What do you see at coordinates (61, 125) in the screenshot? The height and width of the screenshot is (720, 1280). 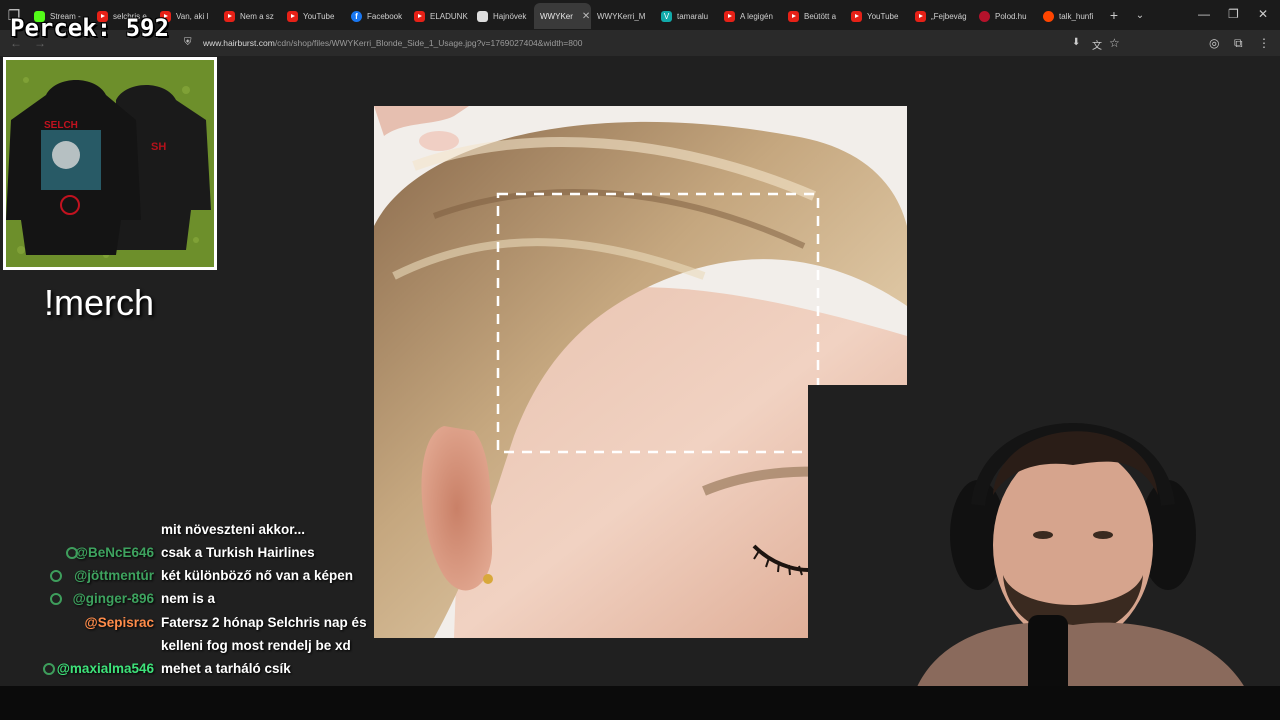 I see `svg-text: SELCH` at bounding box center [61, 125].